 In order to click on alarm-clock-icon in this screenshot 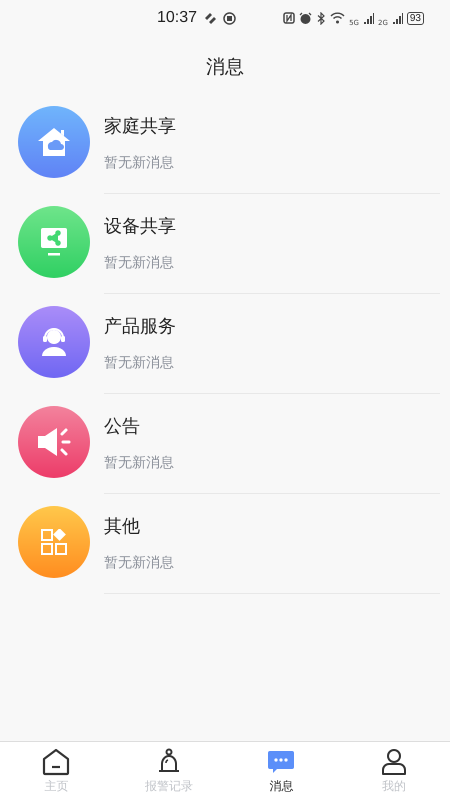, I will do `click(305, 18)`.